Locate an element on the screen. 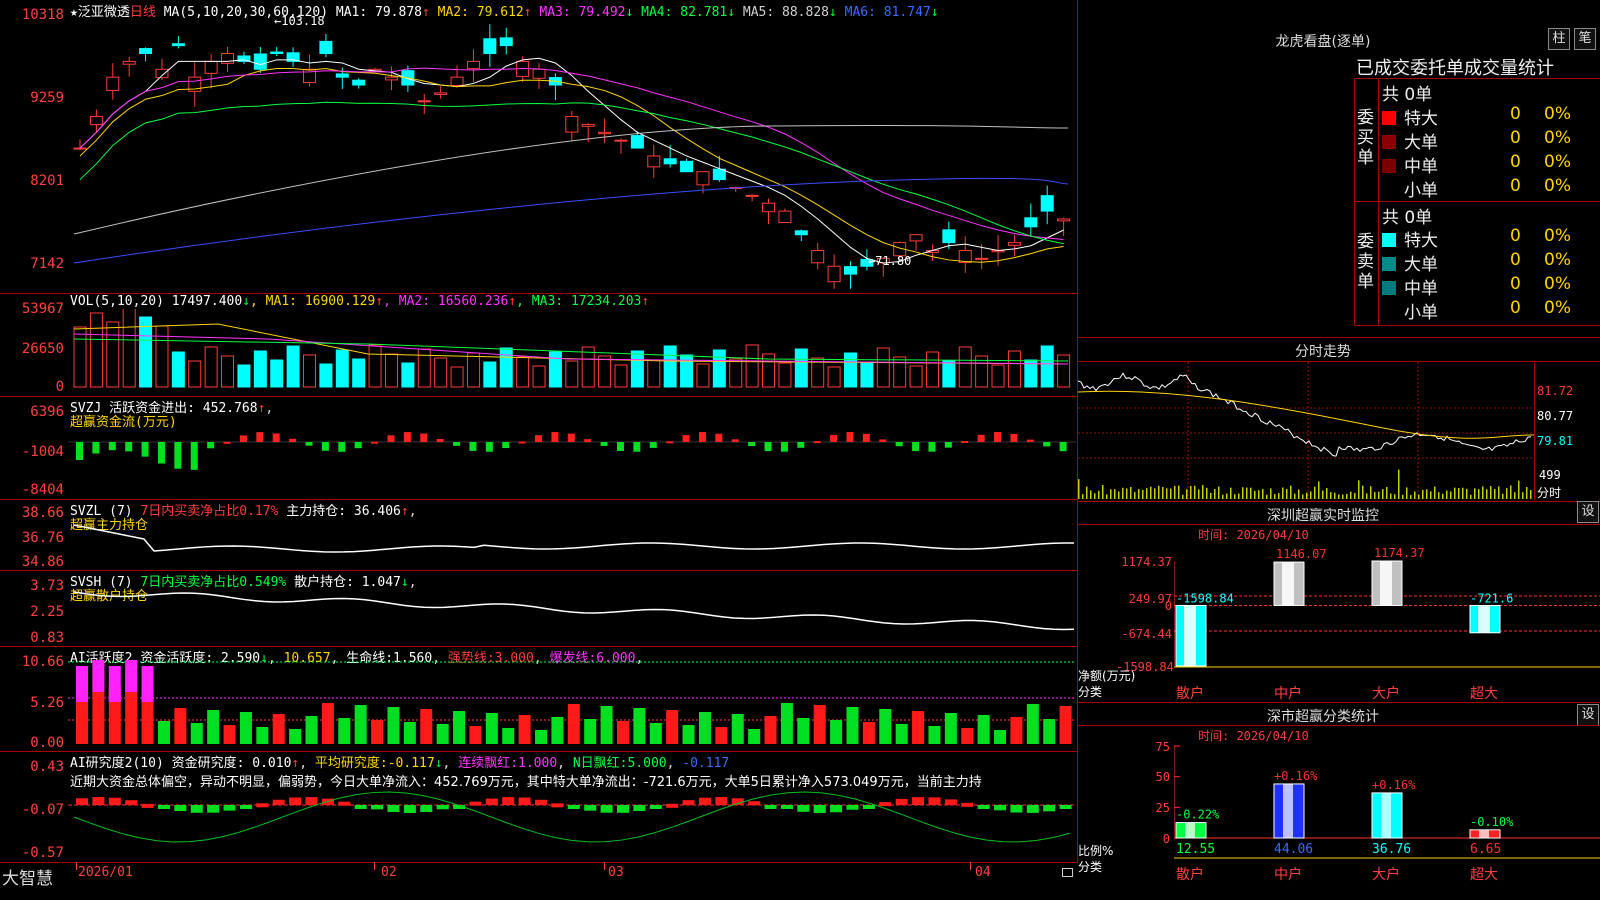 This screenshot has height=900, width=1600. order-count: 0 is located at coordinates (1515, 186).